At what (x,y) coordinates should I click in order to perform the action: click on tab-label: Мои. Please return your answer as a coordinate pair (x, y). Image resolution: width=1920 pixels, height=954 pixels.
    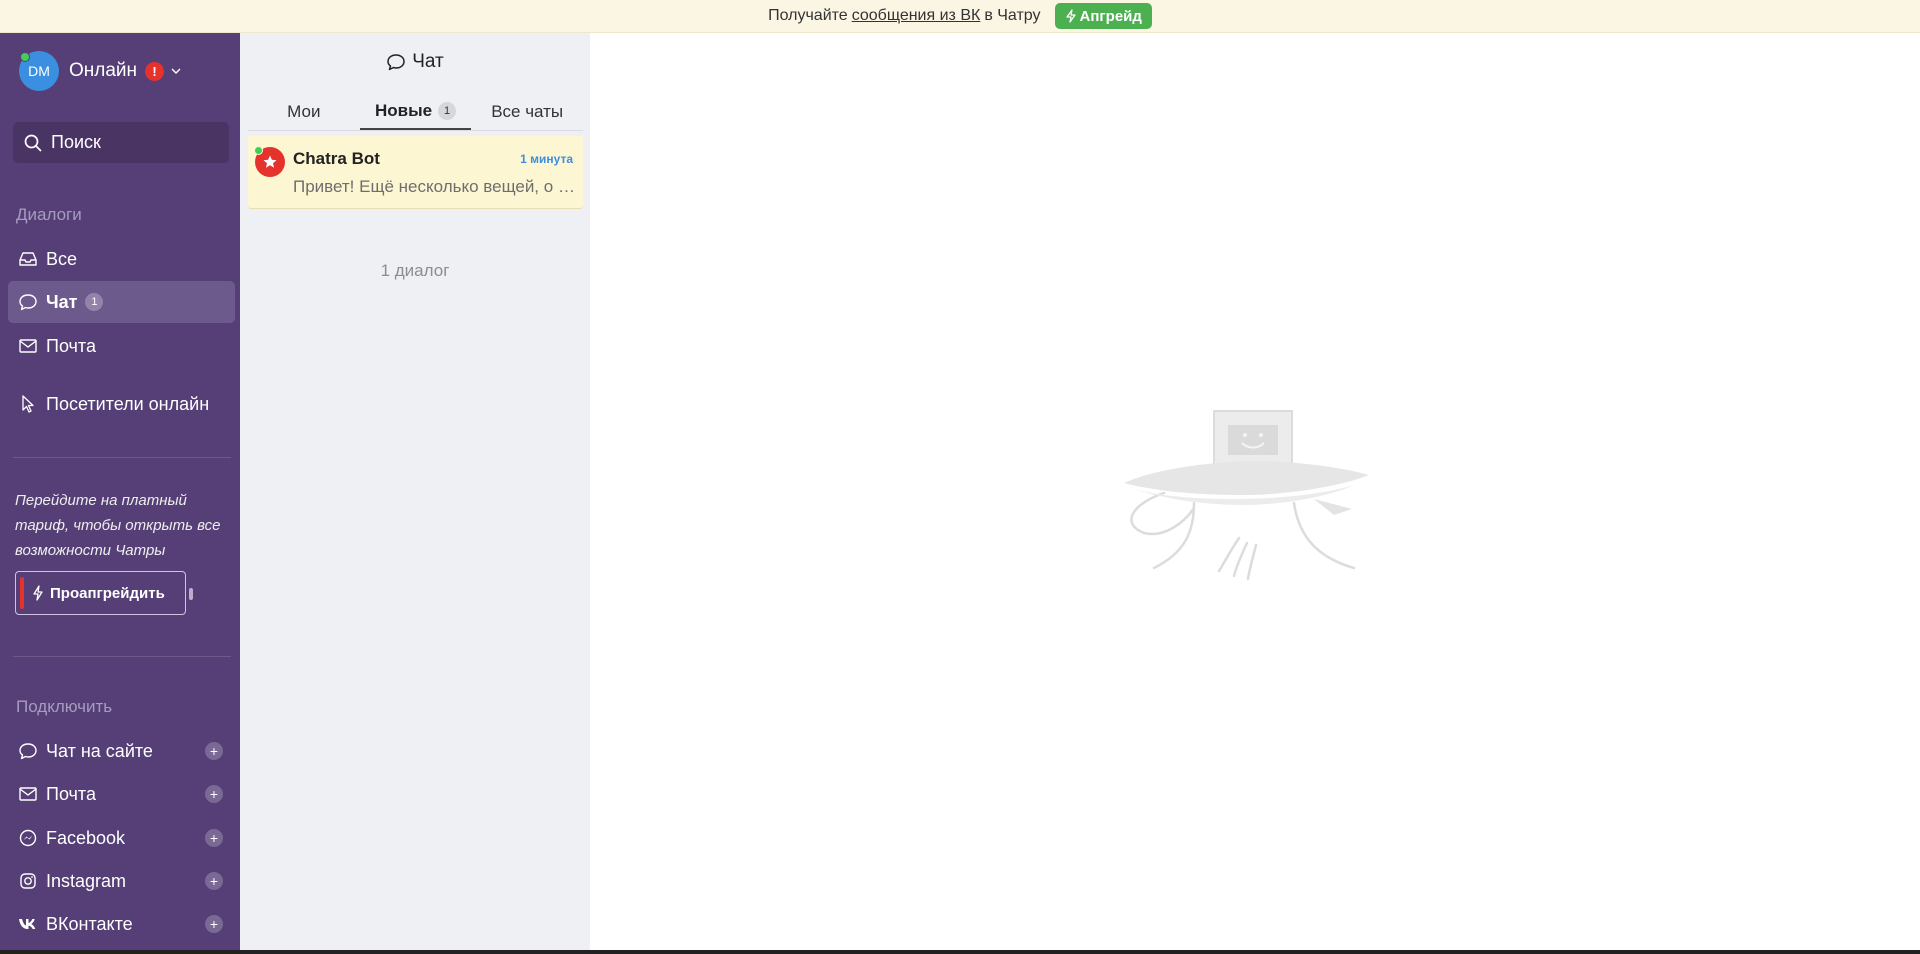
    Looking at the image, I should click on (304, 111).